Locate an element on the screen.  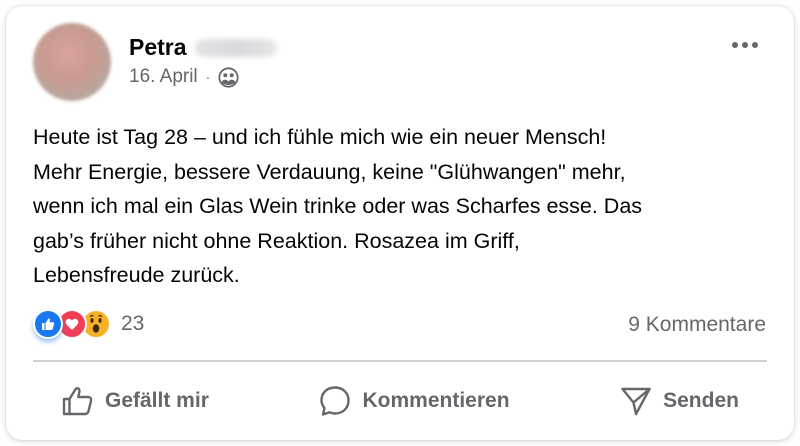
comment-bubble-icon is located at coordinates (335, 401).